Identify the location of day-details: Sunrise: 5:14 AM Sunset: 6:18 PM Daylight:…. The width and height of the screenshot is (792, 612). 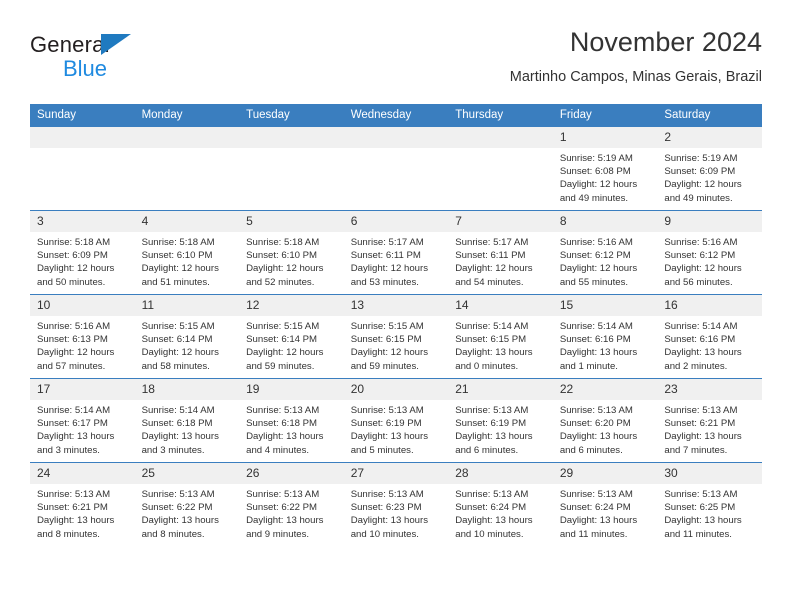
(187, 428).